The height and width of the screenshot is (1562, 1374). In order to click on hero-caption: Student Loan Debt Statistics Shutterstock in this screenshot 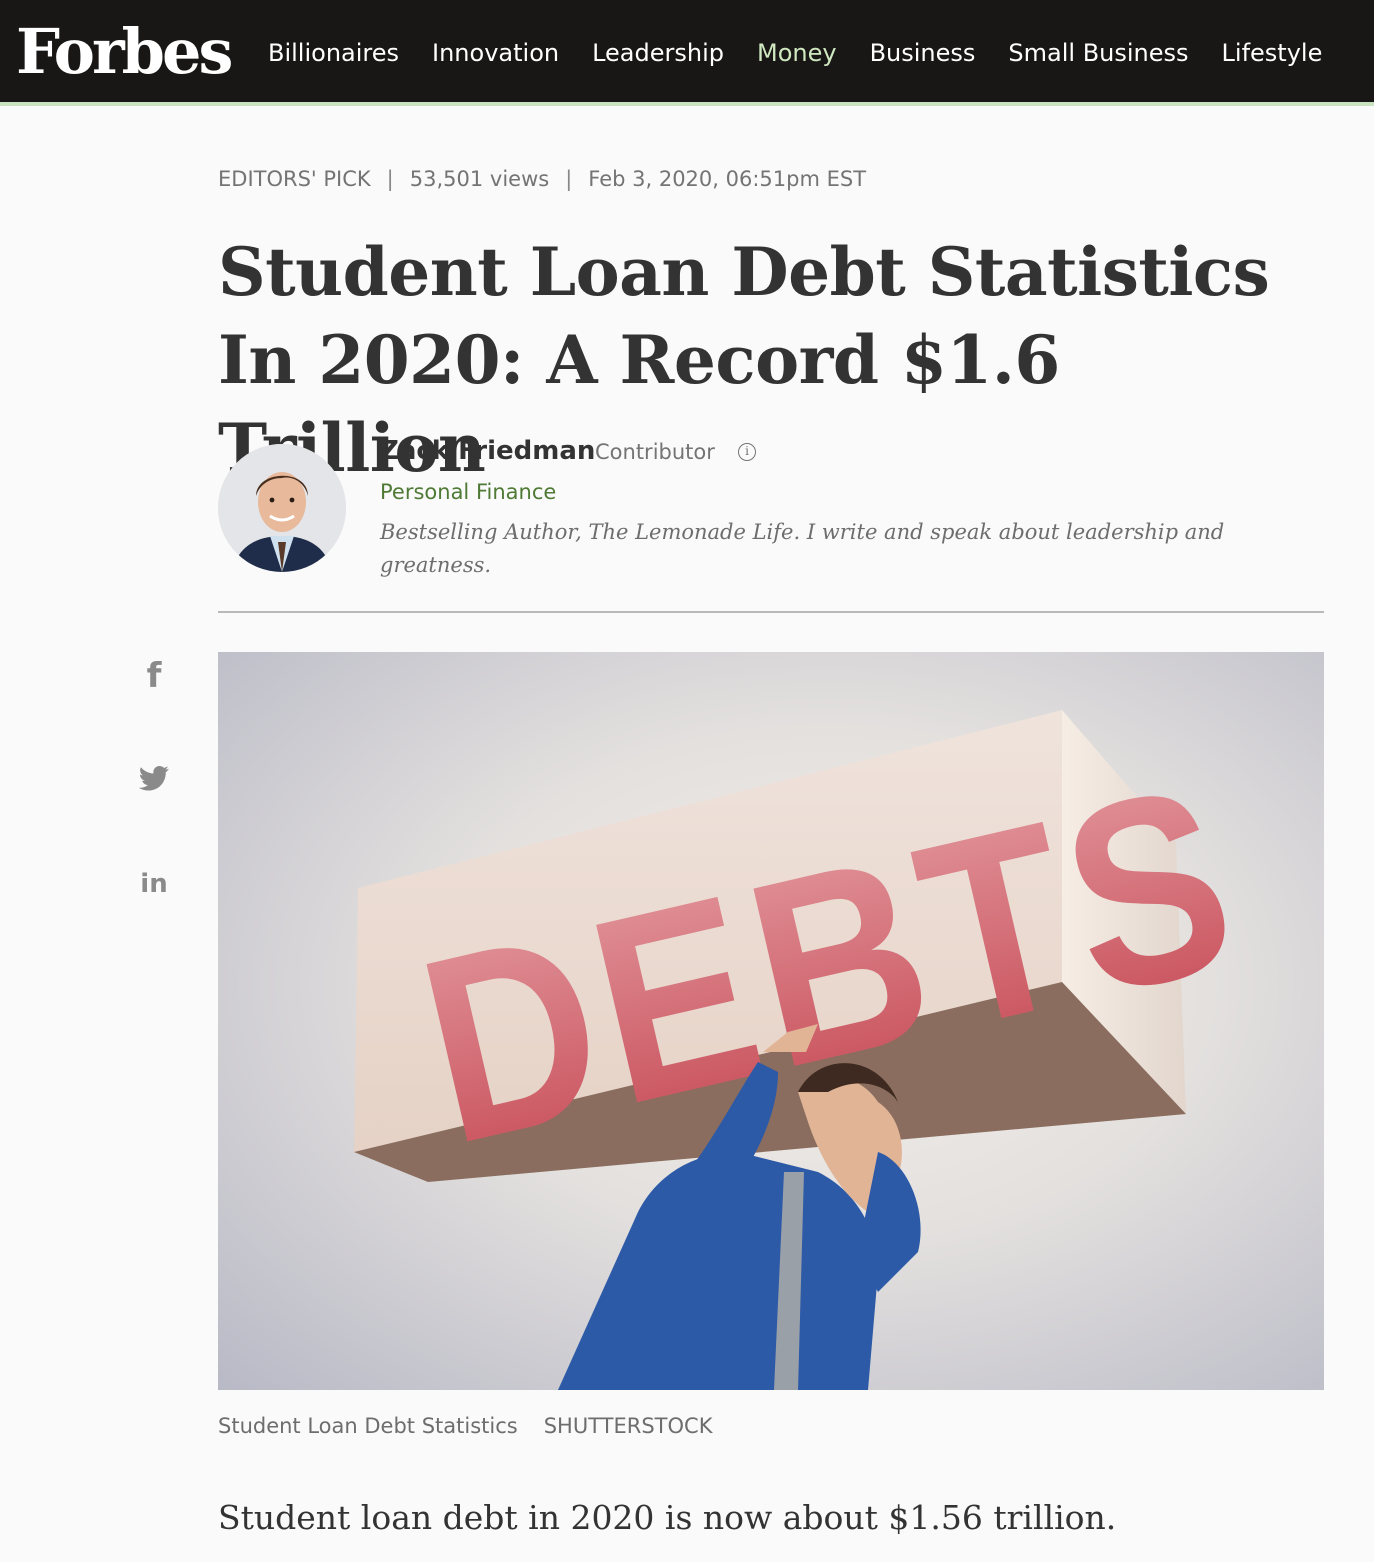, I will do `click(465, 1426)`.